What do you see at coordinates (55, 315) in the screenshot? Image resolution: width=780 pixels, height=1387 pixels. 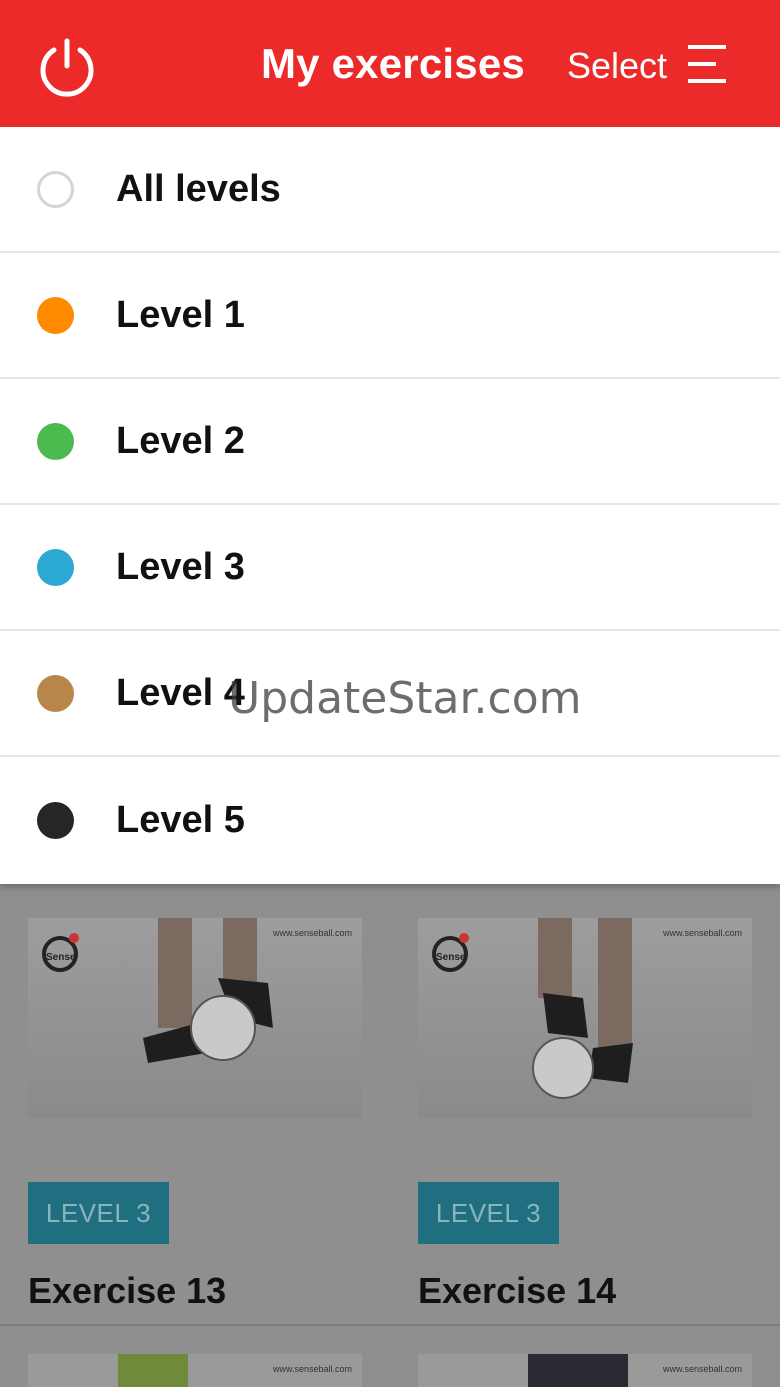 I see `level-1-dot-icon` at bounding box center [55, 315].